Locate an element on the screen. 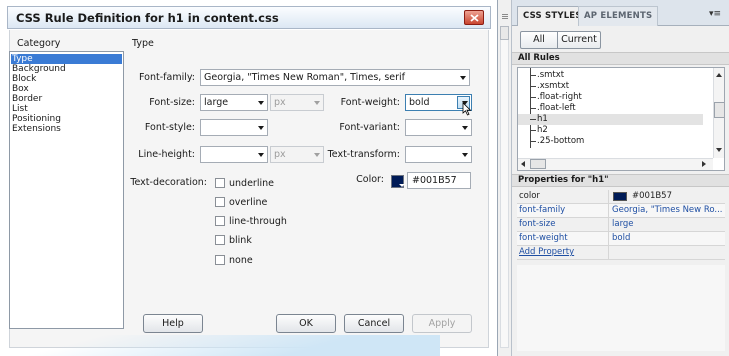 The height and width of the screenshot is (356, 729). font-family-select: Georgia, "Times New Roman", Times, serif is located at coordinates (335, 77).